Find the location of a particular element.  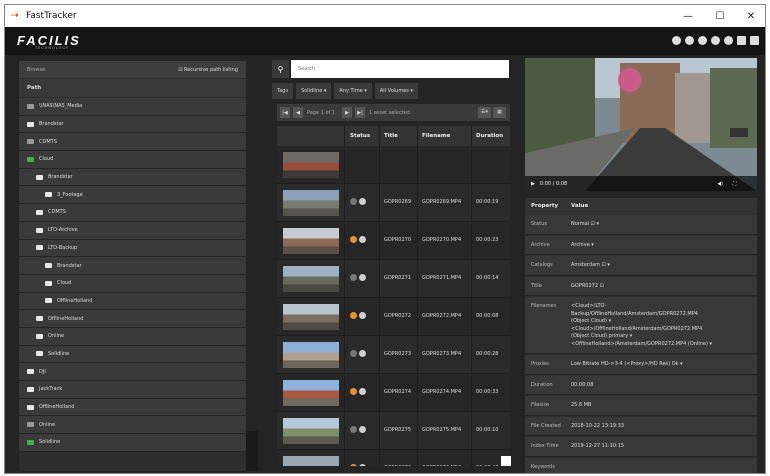

prev-page-button: ◀ is located at coordinates (298, 112).